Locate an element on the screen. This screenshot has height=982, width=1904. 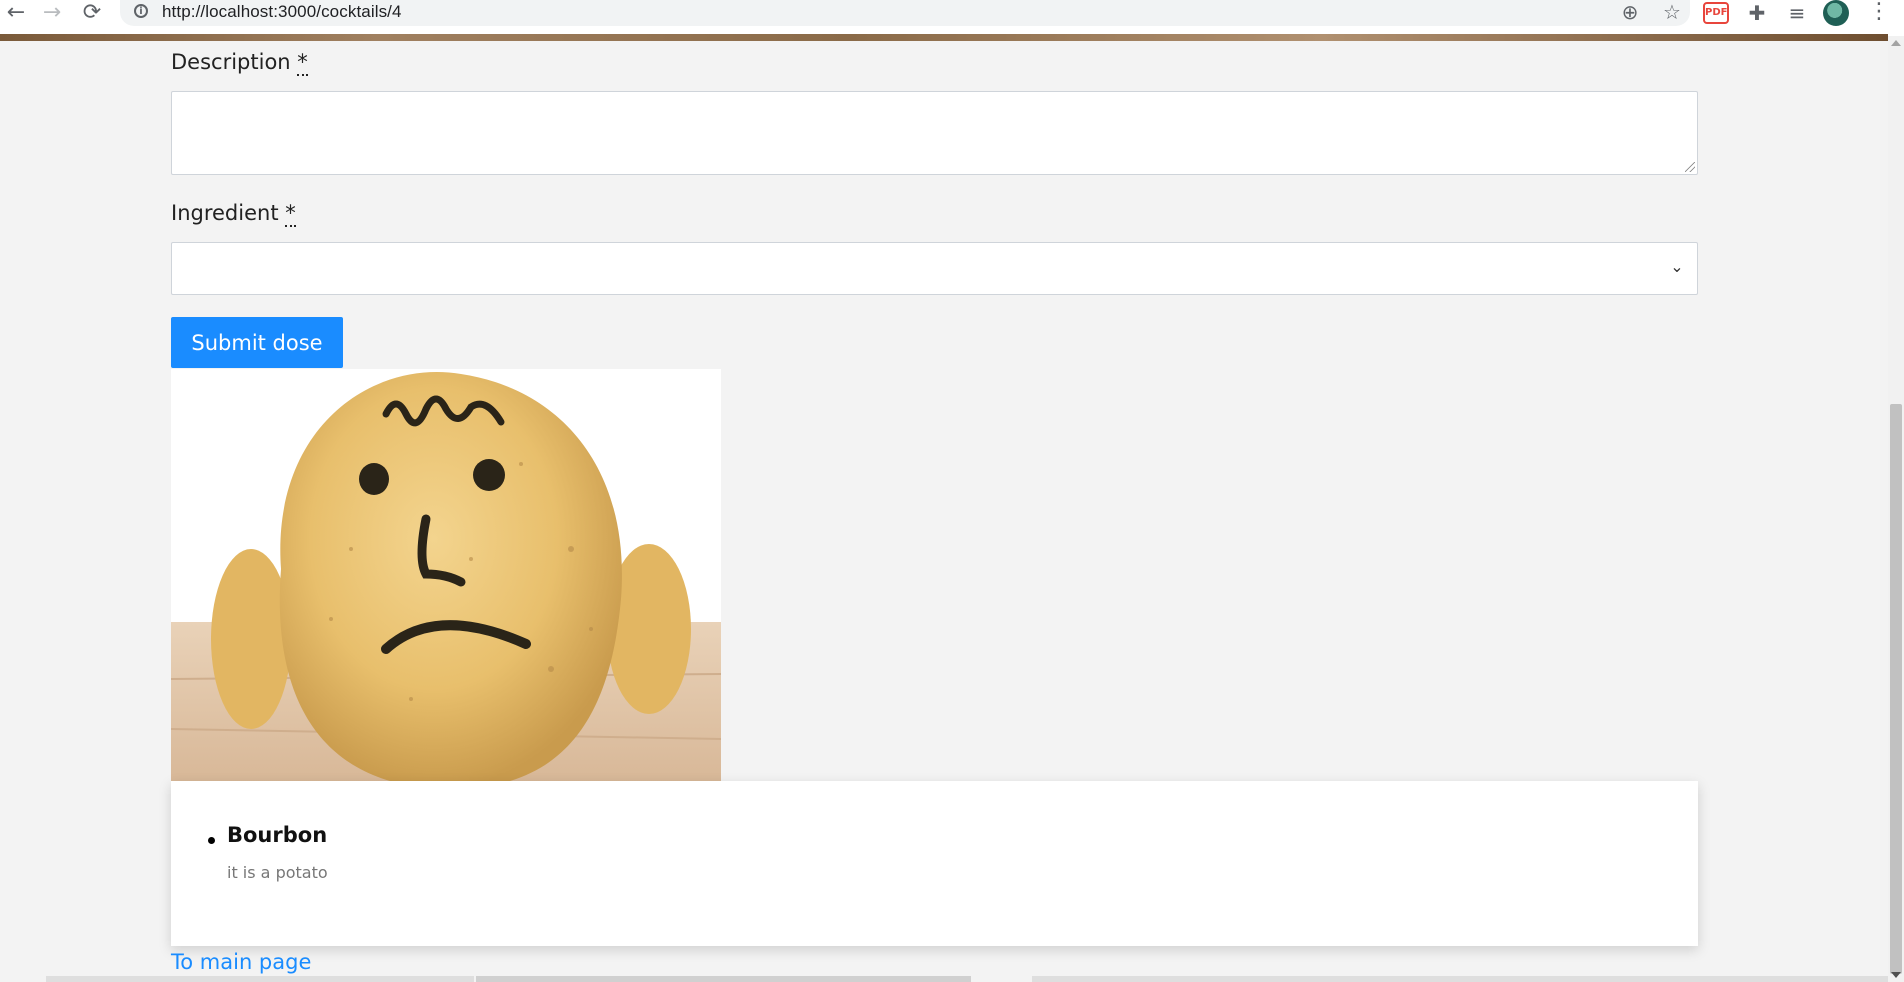
ingredient-label: Ingredient * is located at coordinates (233, 214).